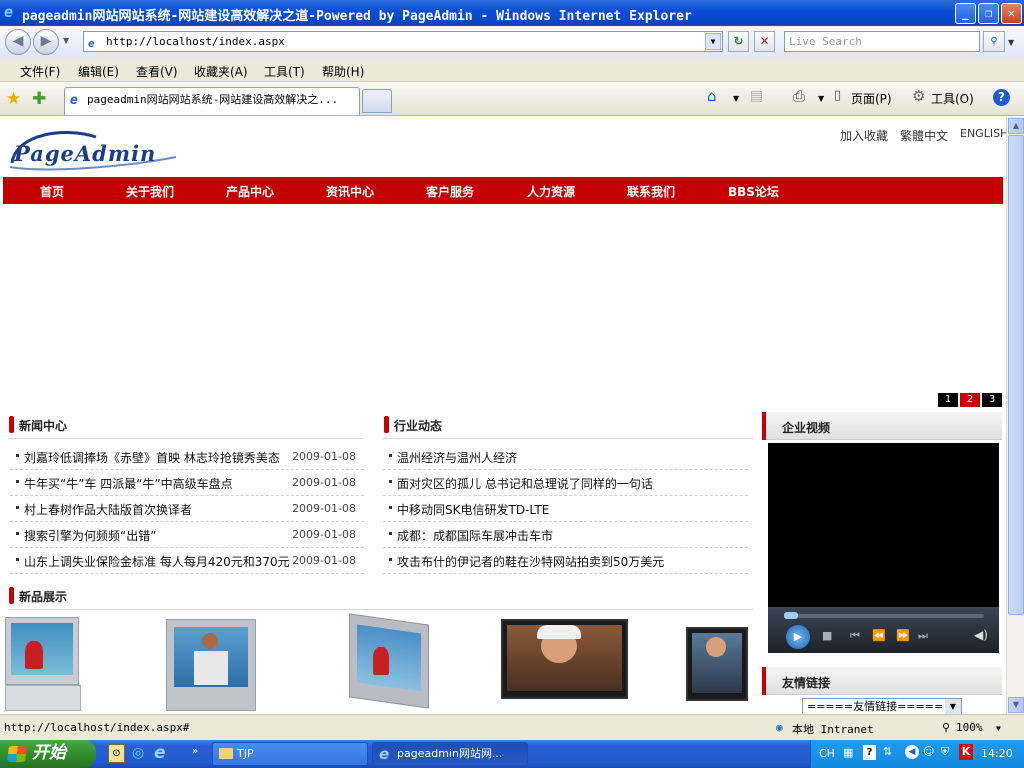 Image resolution: width=1024 pixels, height=768 pixels. Describe the element at coordinates (738, 41) in the screenshot. I see `refresh-button: ↻` at that location.